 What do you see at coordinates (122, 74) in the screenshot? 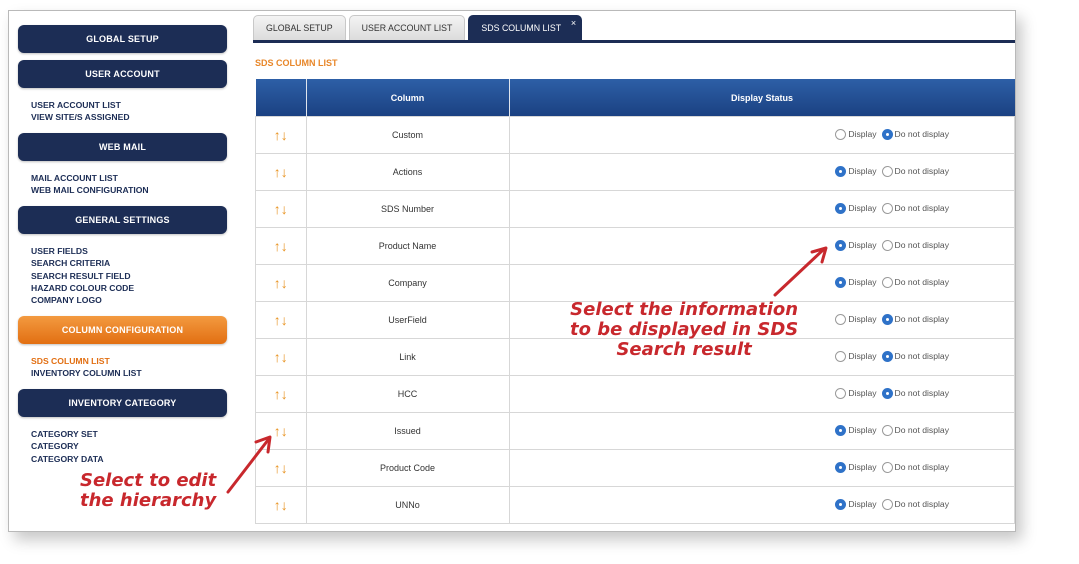
I see `user-account-button: USER ACCOUNT` at bounding box center [122, 74].